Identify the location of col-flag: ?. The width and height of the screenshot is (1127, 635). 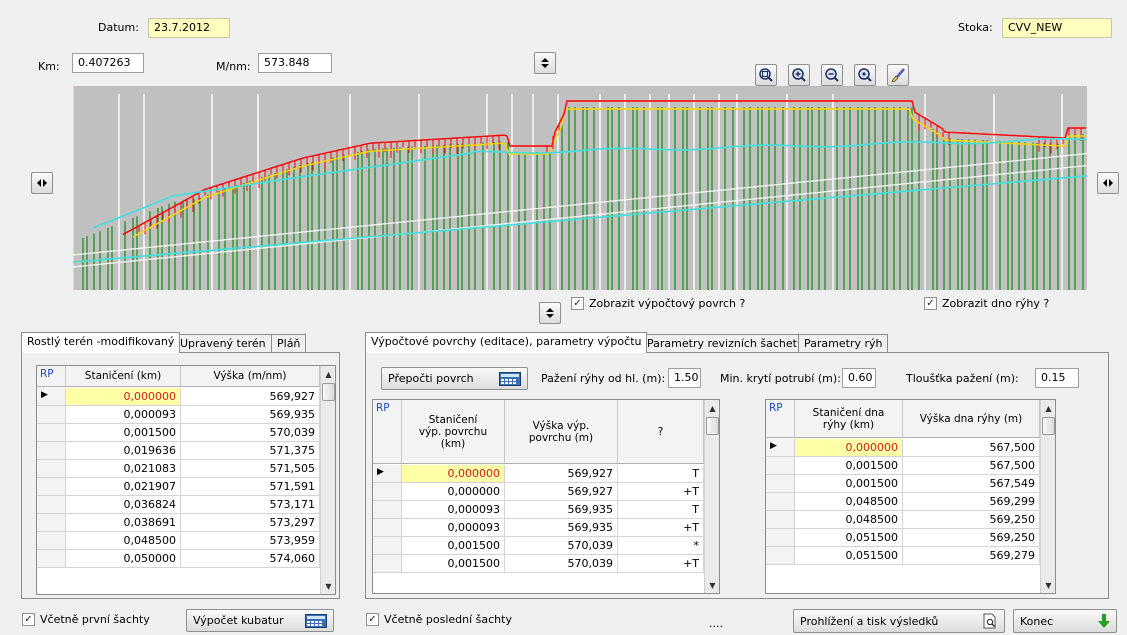
(661, 431).